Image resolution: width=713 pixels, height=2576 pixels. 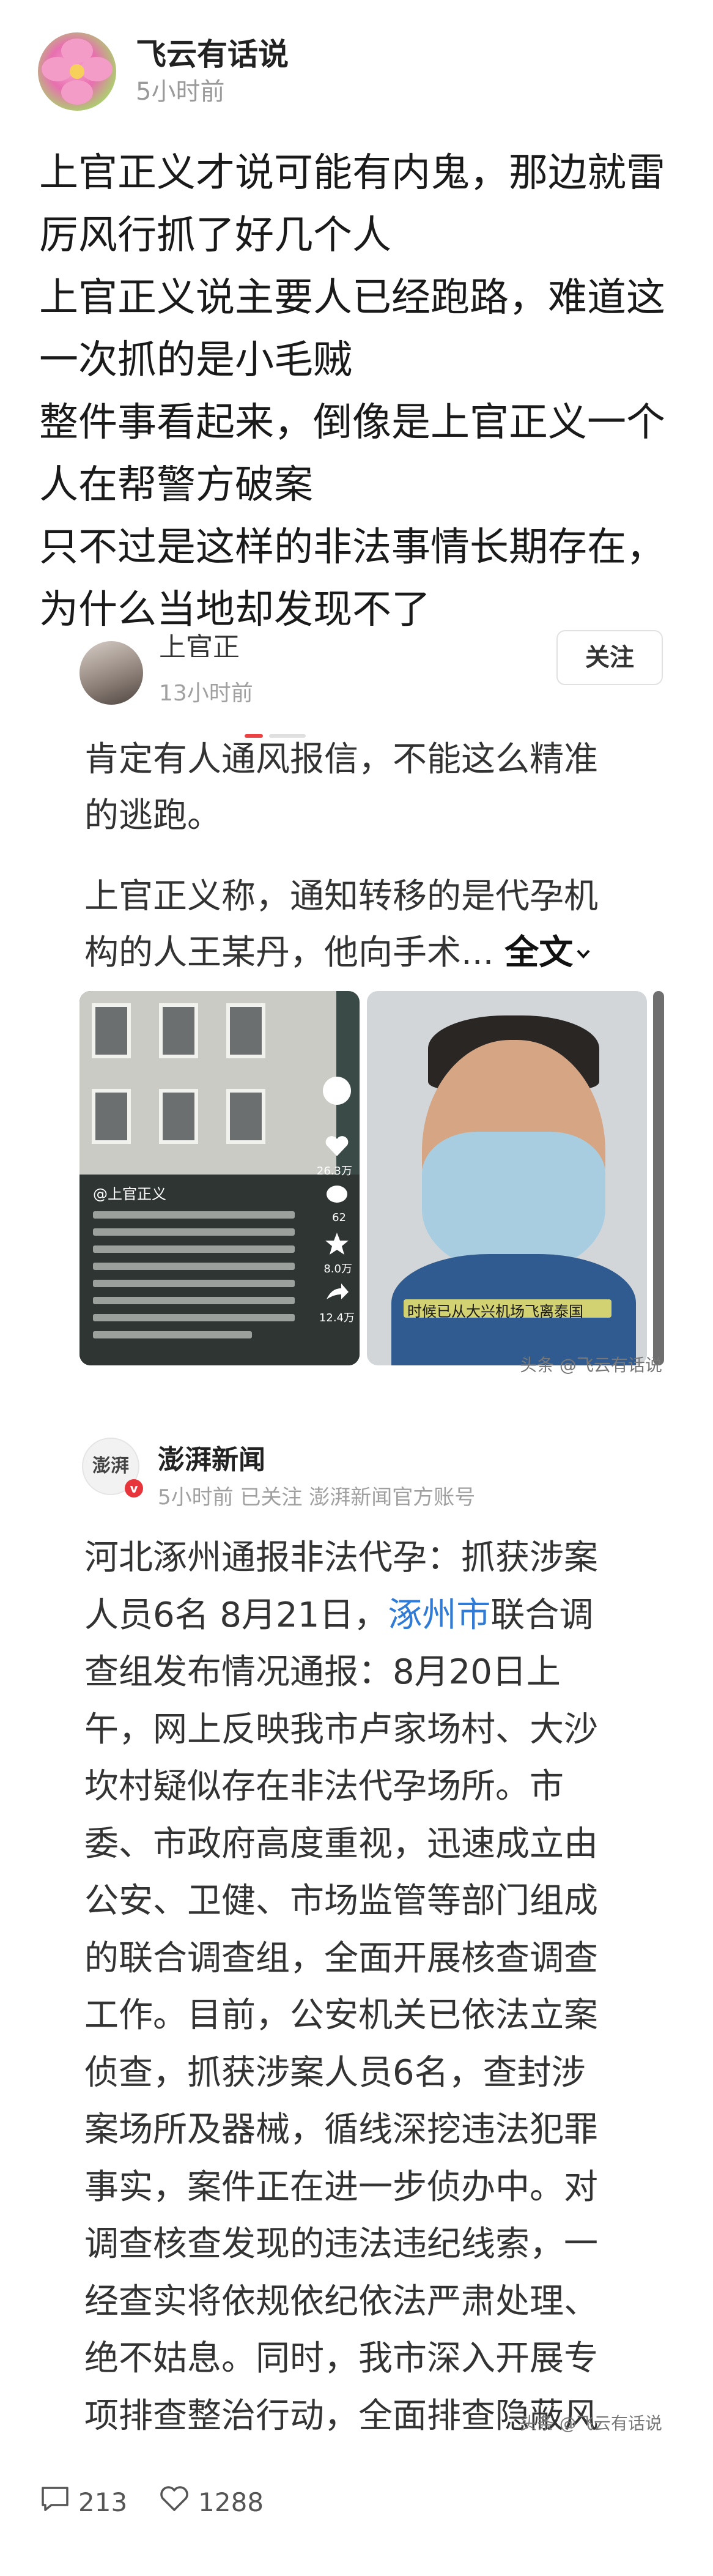 I want to click on news-line: 公安、卫健、市场监管等部门组成, so click(x=341, y=1901).